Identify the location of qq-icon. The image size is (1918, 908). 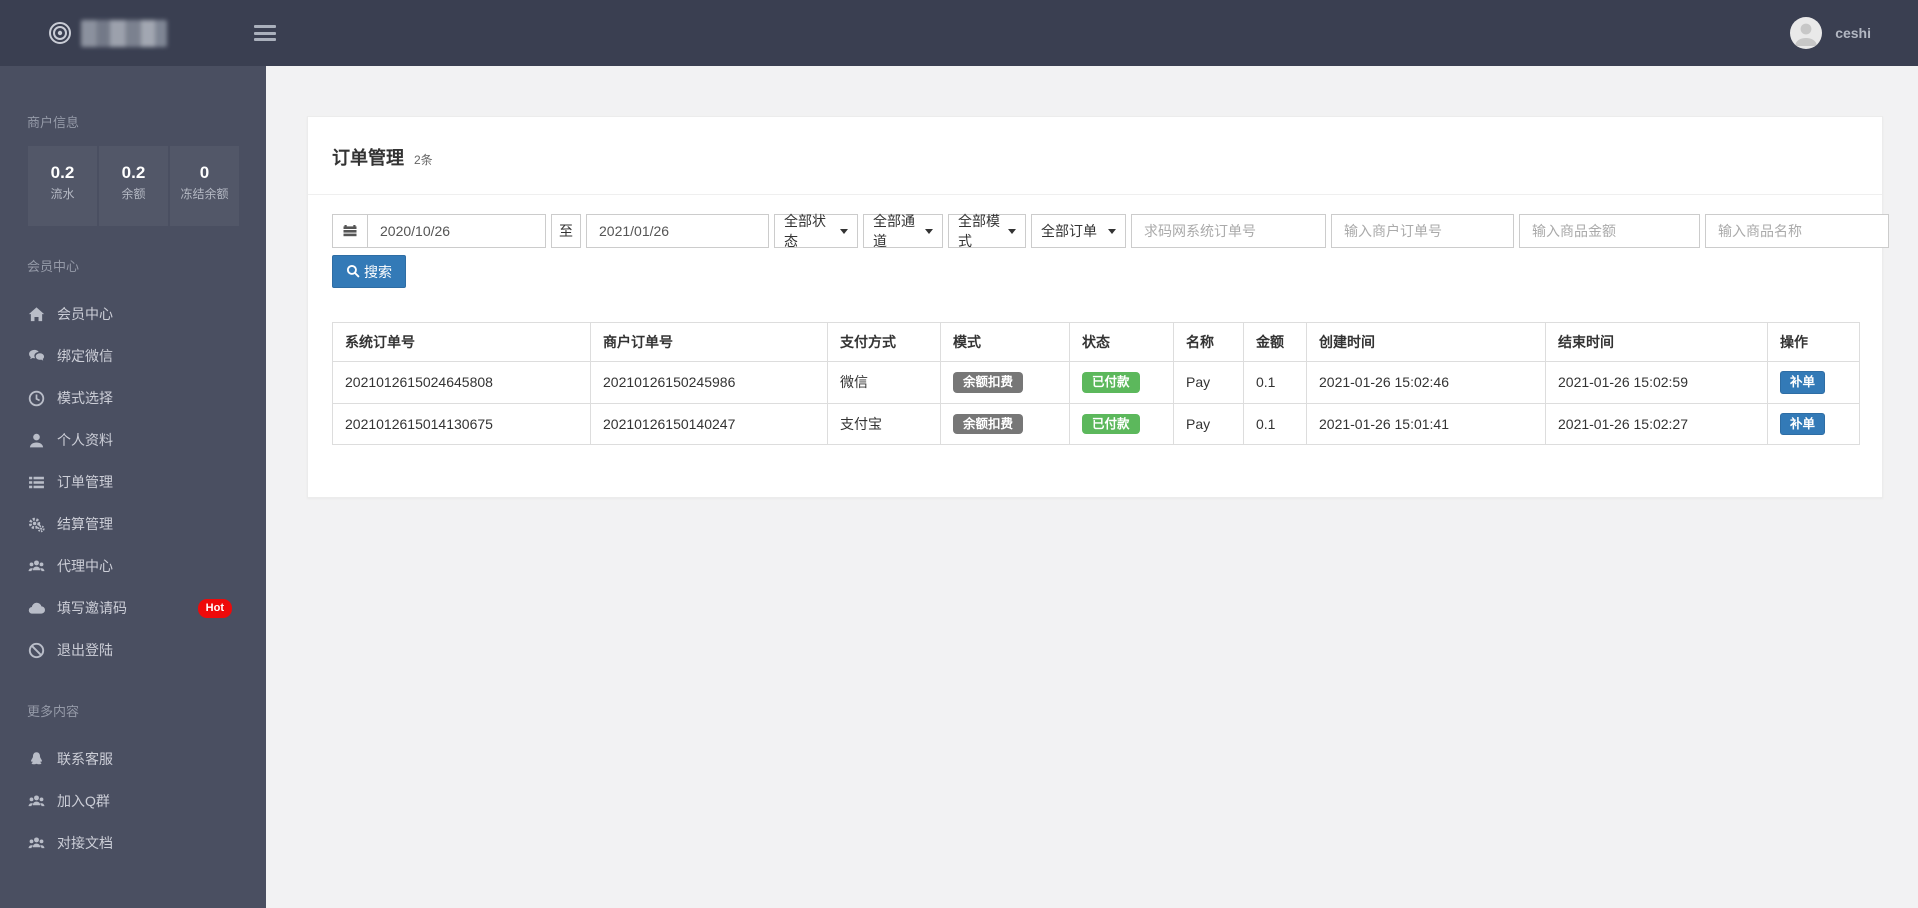
(36, 759).